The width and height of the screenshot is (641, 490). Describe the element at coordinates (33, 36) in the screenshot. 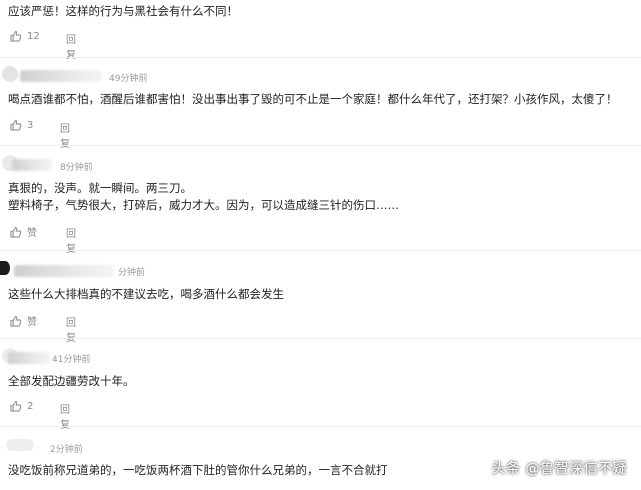

I see `like-count: 12` at that location.